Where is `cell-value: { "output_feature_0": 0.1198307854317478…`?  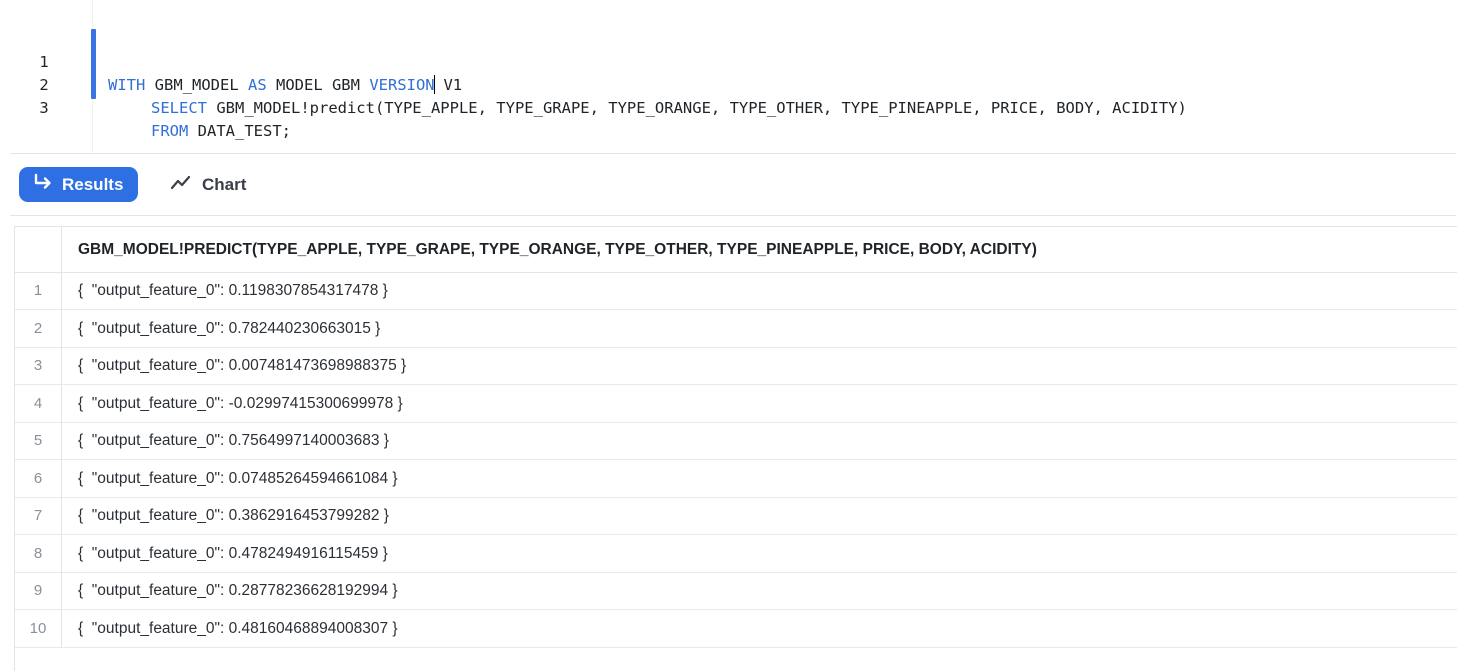
cell-value: { "output_feature_0": 0.1198307854317478… is located at coordinates (233, 290).